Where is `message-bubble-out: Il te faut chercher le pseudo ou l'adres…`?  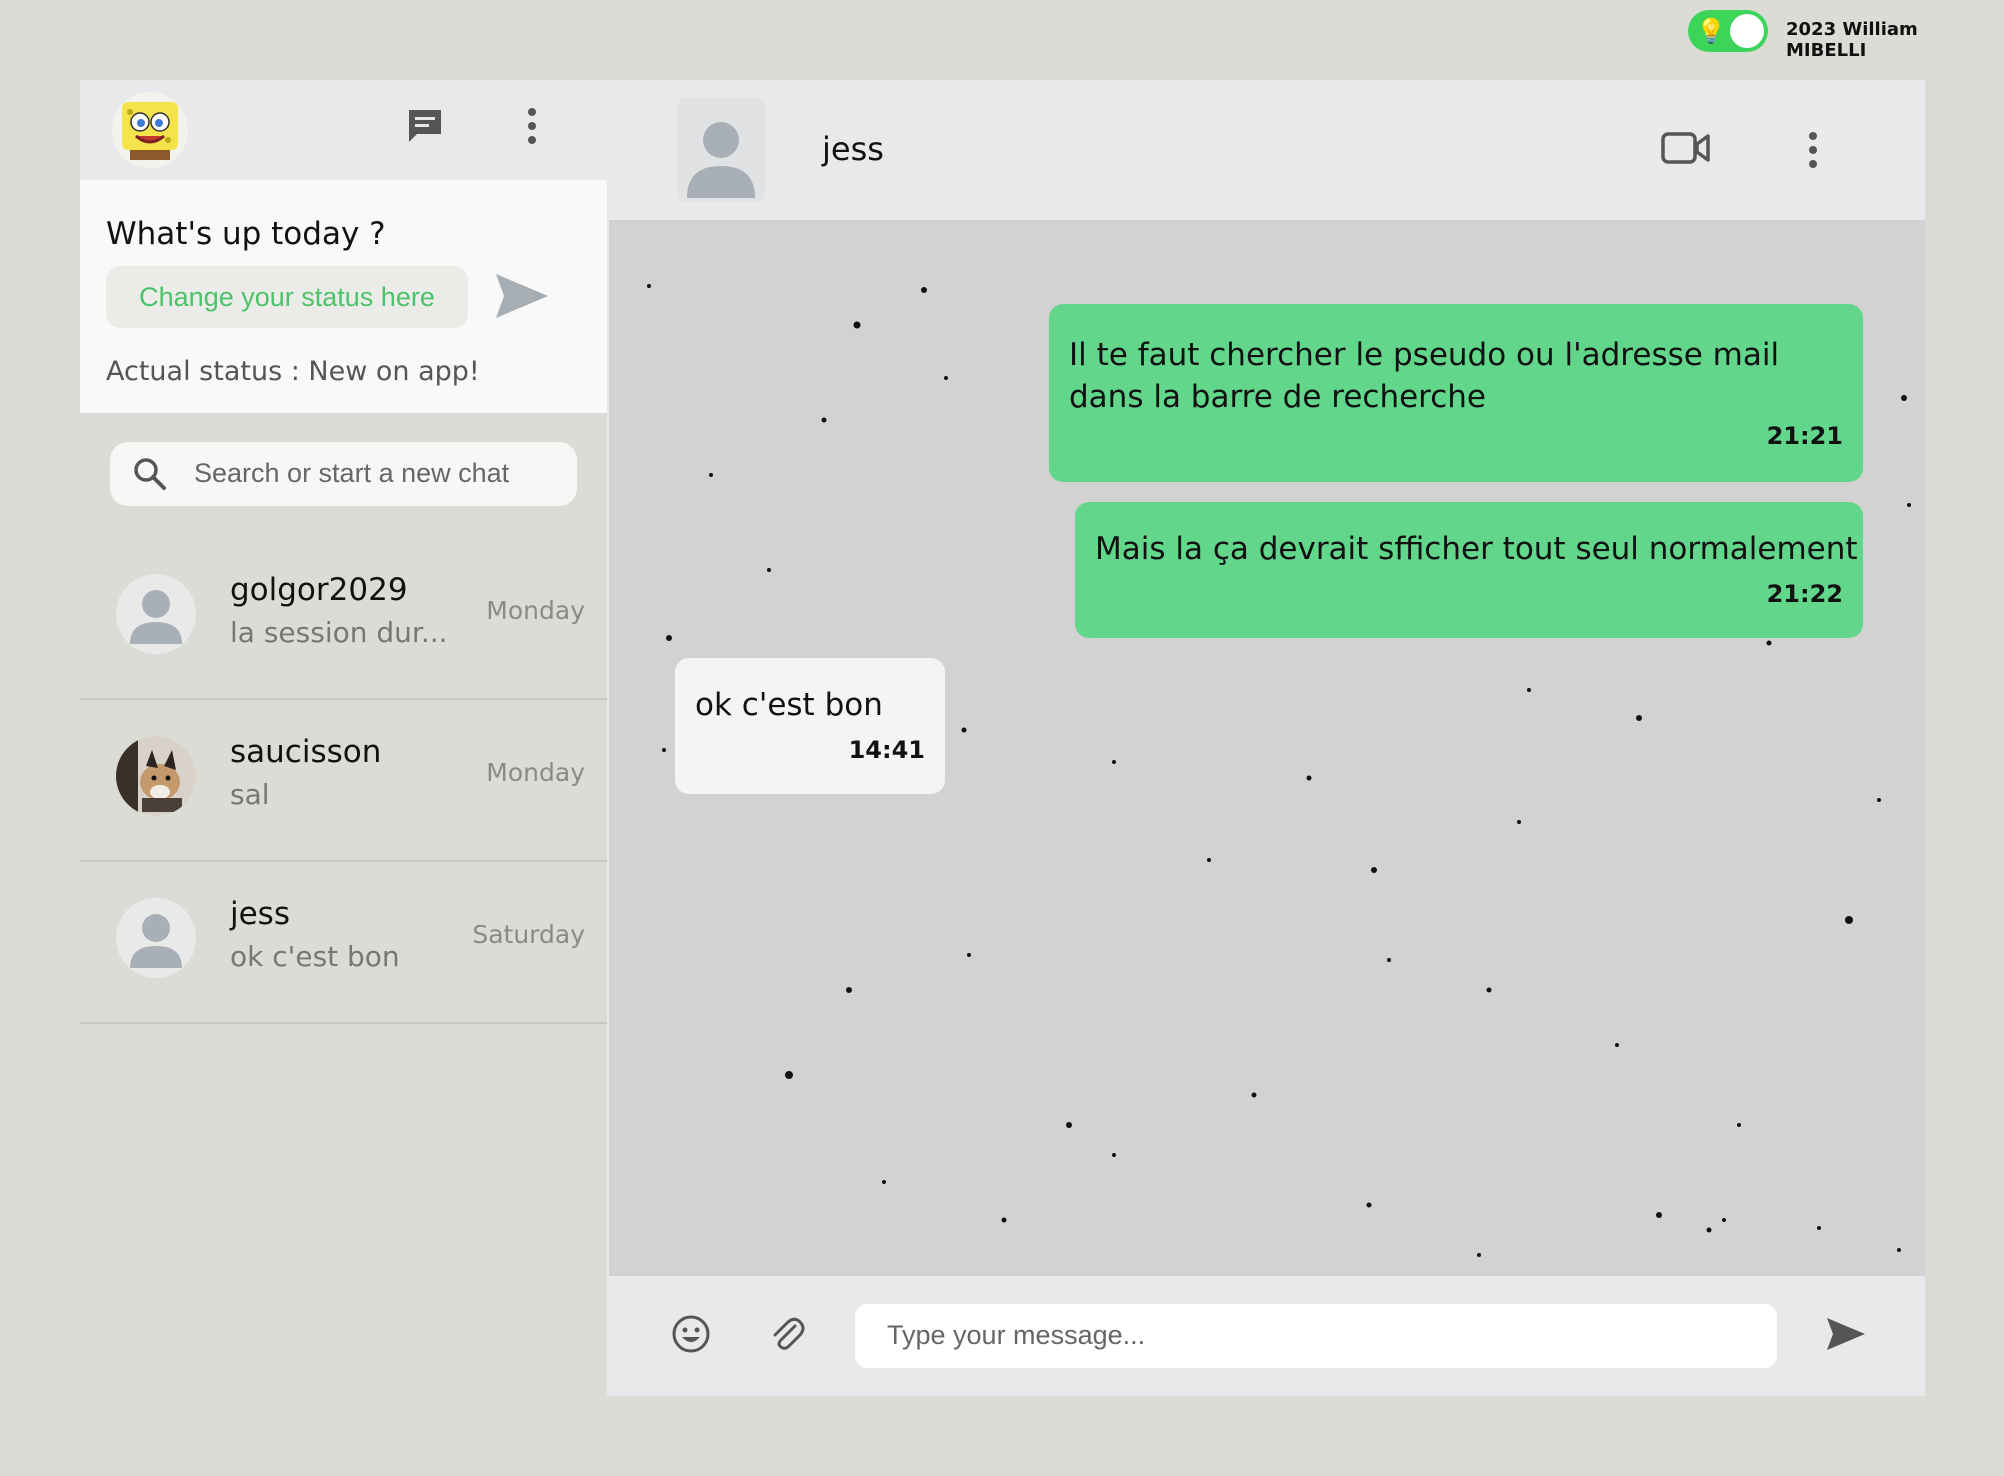 message-bubble-out: Il te faut chercher le pseudo ou l'adres… is located at coordinates (1456, 393).